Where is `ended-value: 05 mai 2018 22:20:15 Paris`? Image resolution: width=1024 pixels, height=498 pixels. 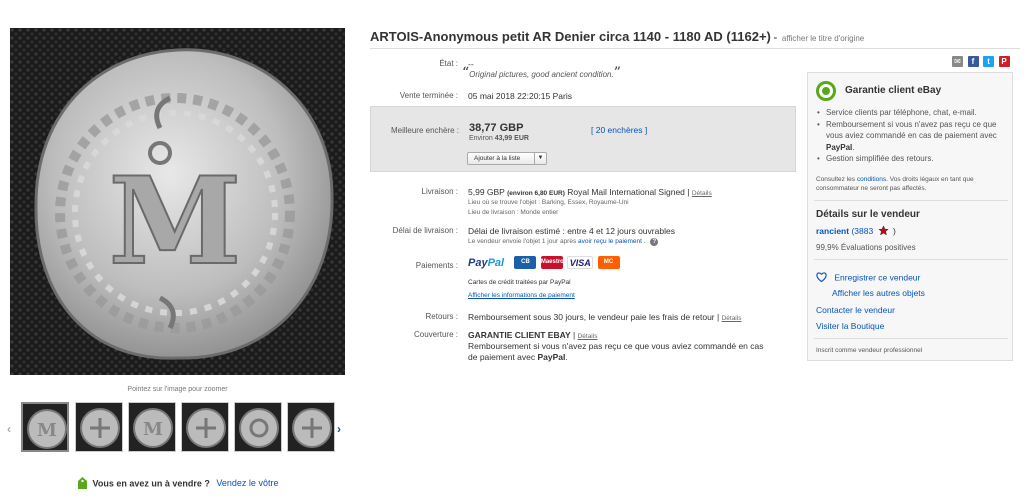 ended-value: 05 mai 2018 22:20:15 Paris is located at coordinates (520, 96).